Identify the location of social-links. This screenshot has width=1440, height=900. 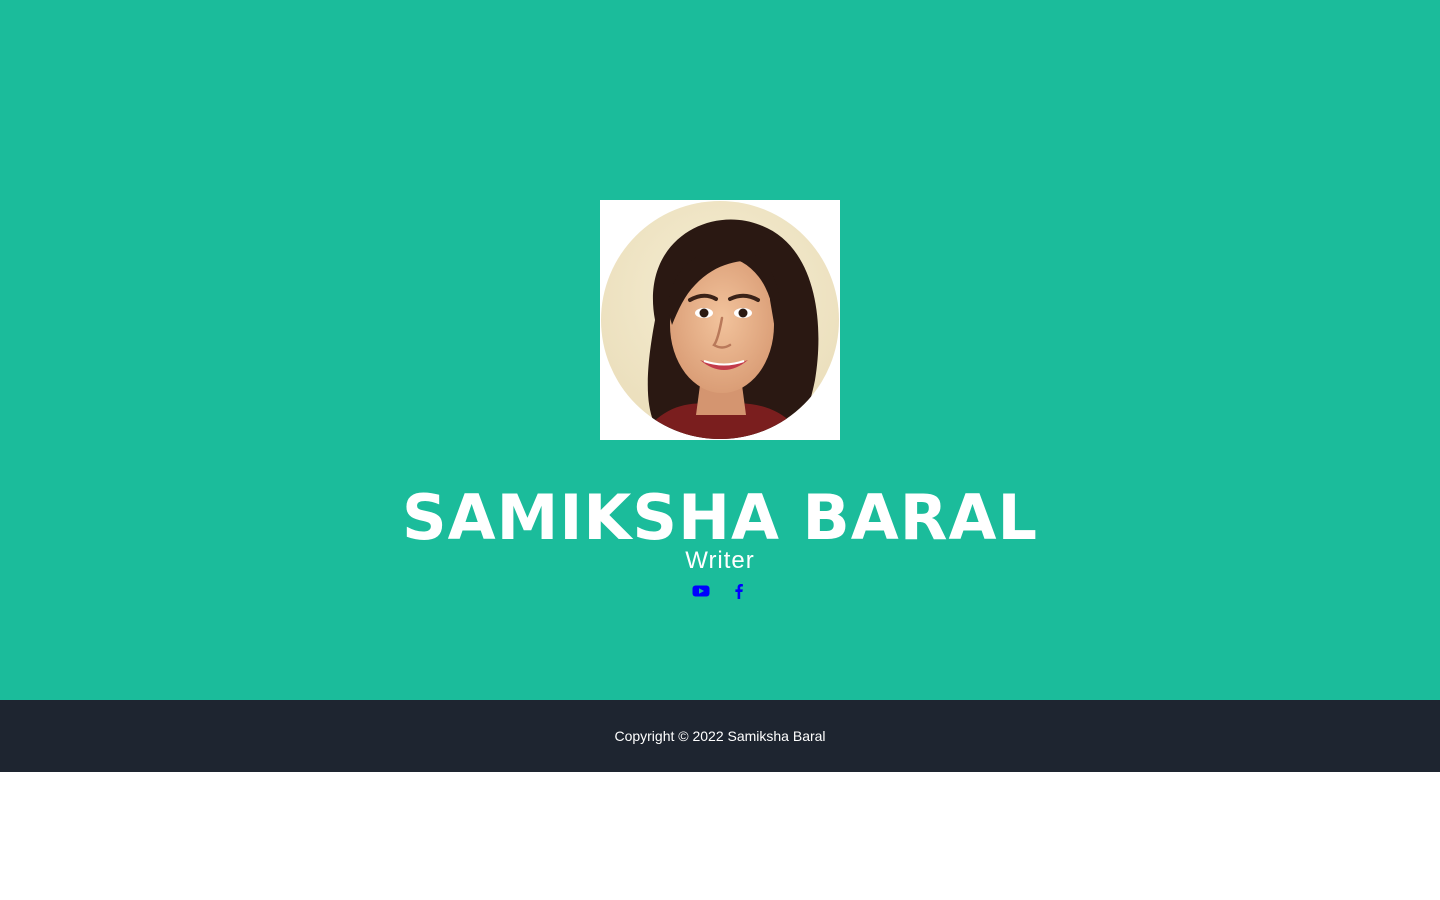
(720, 591).